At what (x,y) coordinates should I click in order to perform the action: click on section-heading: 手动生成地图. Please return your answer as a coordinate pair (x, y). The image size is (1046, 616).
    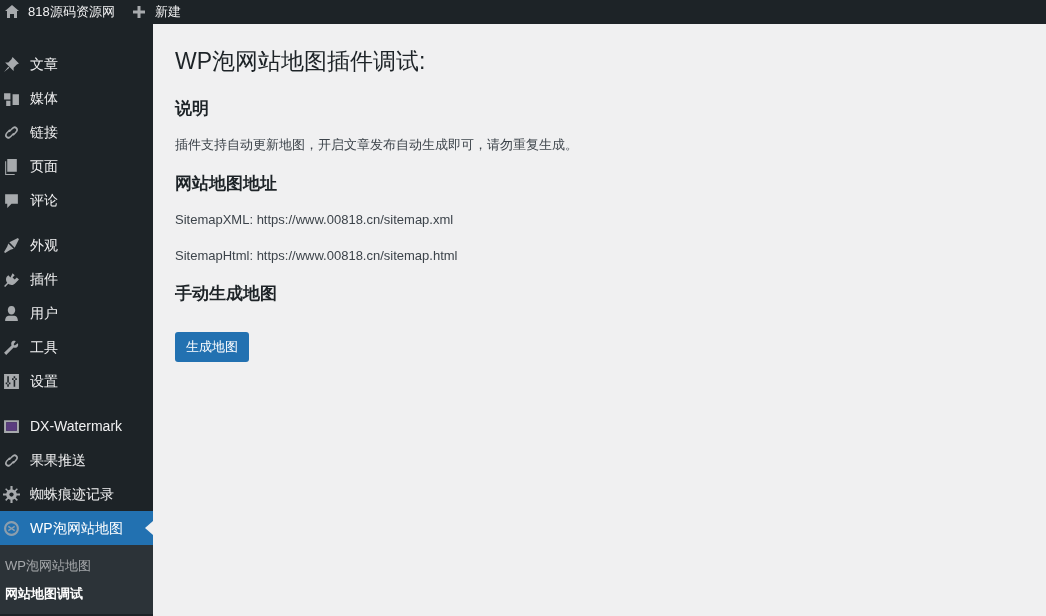
    Looking at the image, I should click on (226, 294).